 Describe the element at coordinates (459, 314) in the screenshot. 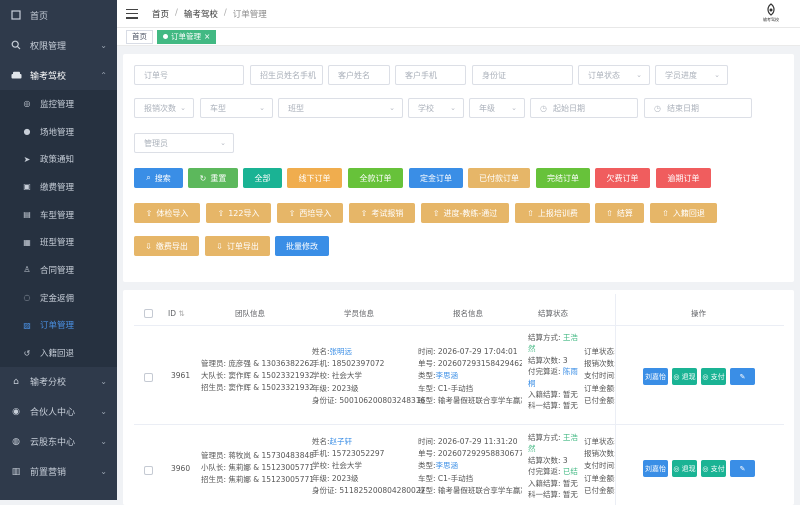

I see `table-header: ID ⇅ 团队信息 学员信息 报名信息 结算状态 操作` at that location.